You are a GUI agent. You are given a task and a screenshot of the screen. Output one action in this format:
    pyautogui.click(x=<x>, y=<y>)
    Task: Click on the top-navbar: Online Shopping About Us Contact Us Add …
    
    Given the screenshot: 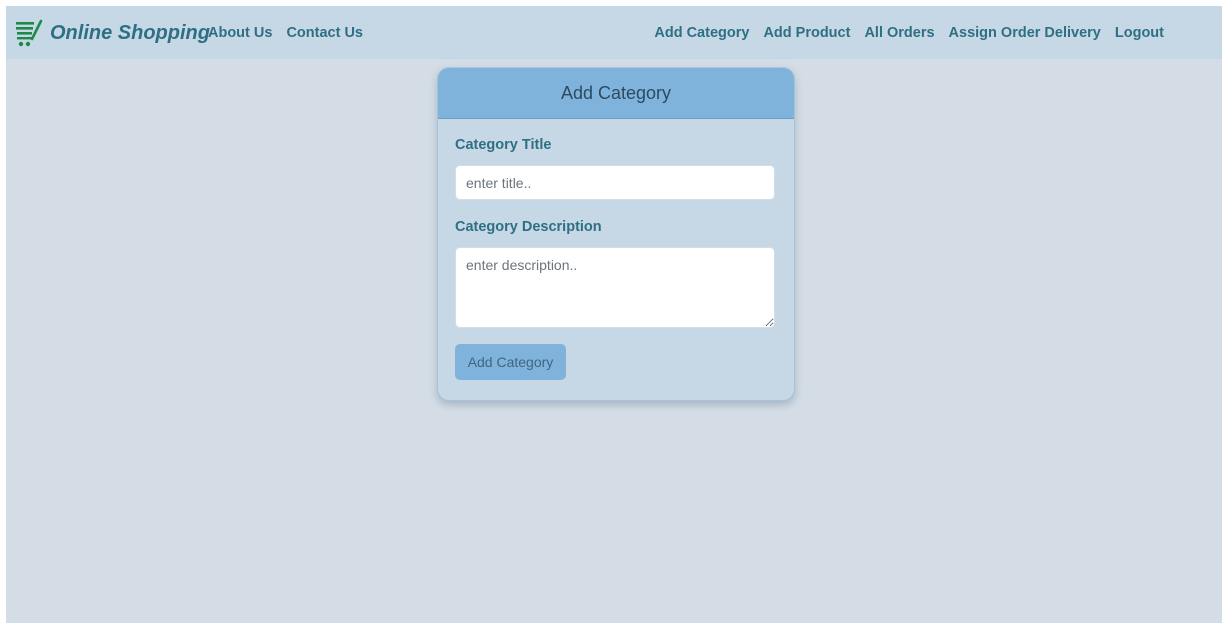 What is the action you would take?
    pyautogui.click(x=614, y=32)
    